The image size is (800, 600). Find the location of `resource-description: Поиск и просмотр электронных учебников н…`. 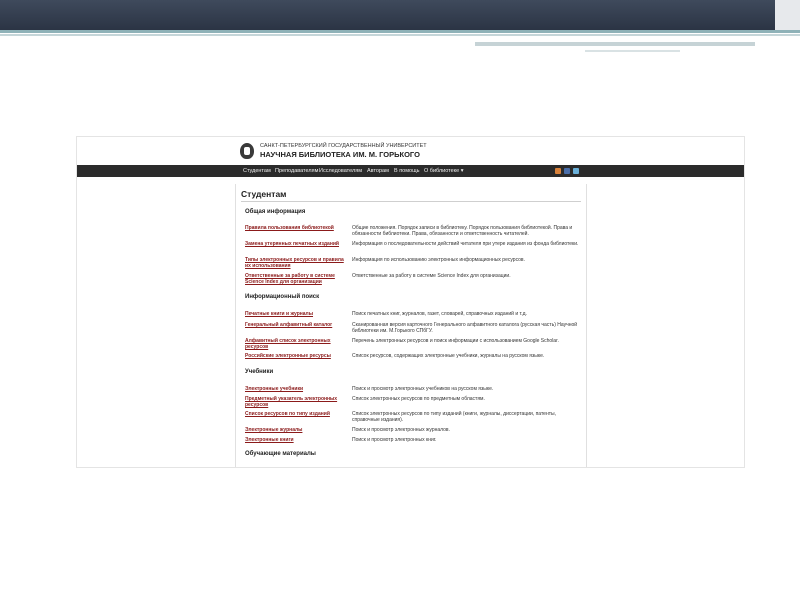

resource-description: Поиск и просмотр электронных учебников н… is located at coordinates (423, 389).